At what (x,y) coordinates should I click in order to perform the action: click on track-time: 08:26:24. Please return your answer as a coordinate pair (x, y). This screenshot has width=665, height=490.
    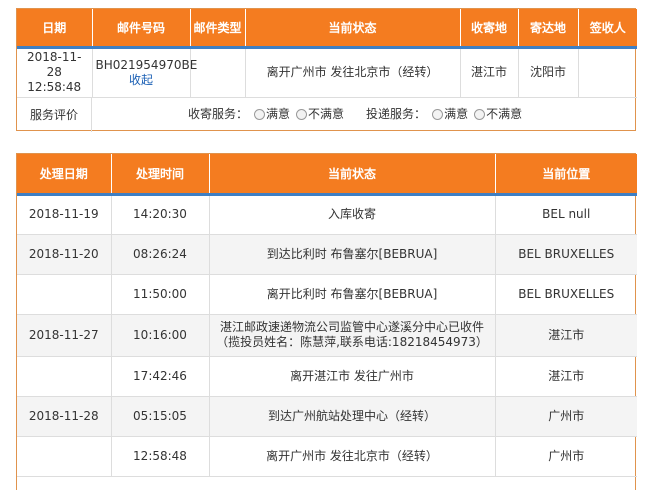
    Looking at the image, I should click on (160, 254).